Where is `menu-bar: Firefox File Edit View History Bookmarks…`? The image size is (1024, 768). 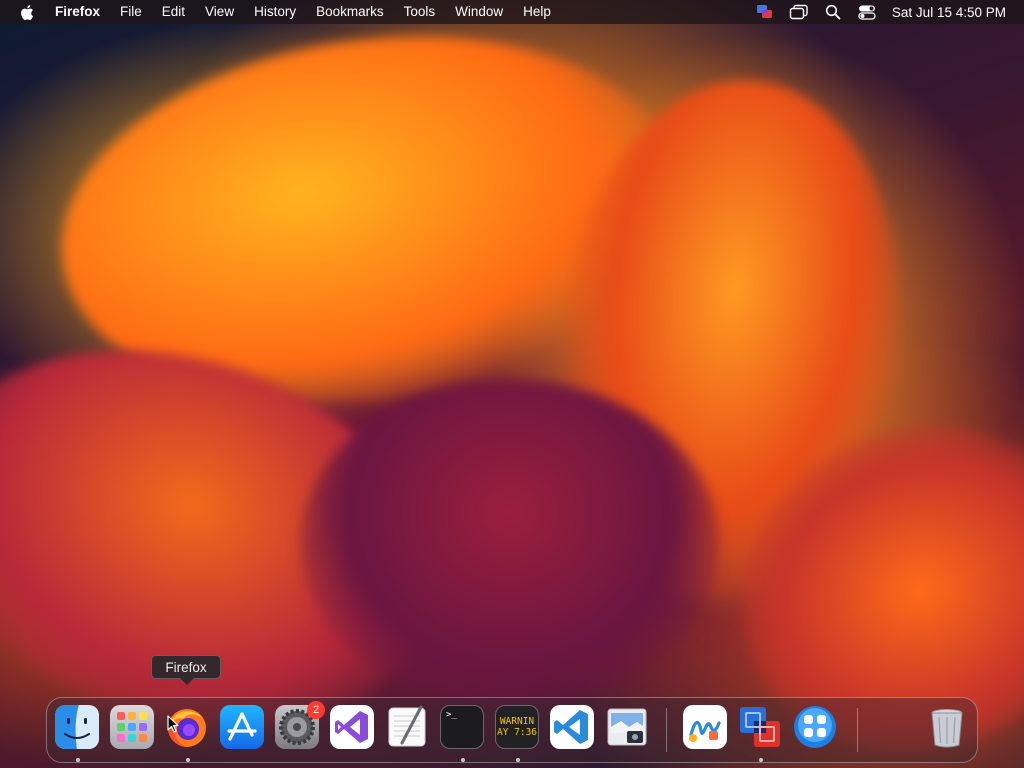 menu-bar: Firefox File Edit View History Bookmarks… is located at coordinates (512, 12).